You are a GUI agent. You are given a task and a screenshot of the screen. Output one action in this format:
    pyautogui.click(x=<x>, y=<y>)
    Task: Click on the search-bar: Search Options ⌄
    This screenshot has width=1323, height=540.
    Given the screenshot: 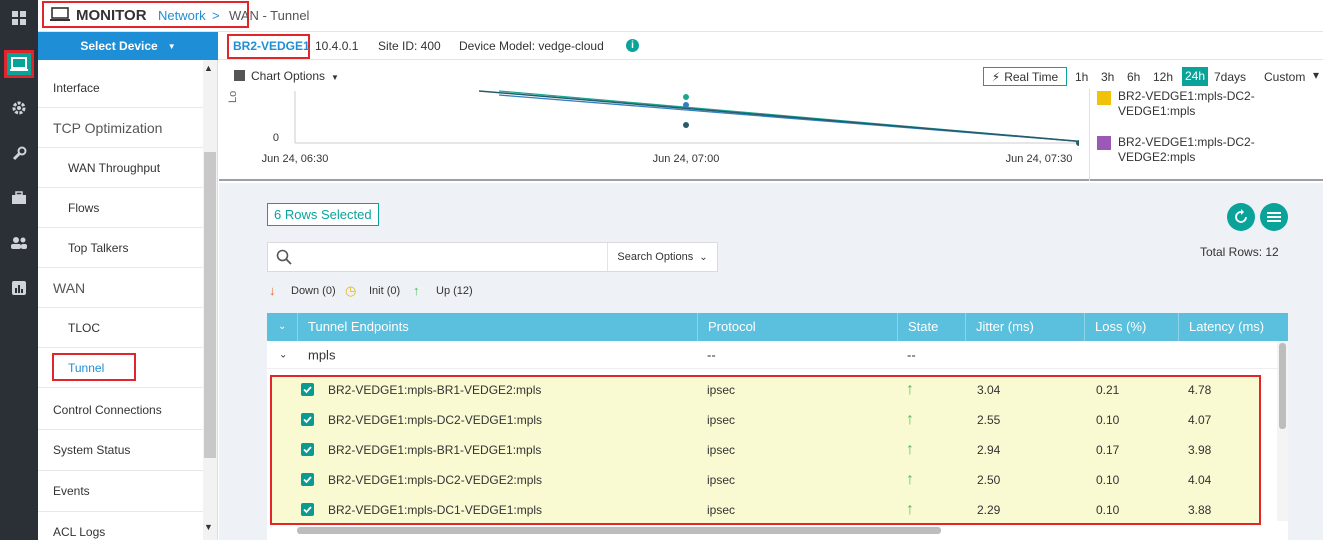 What is the action you would take?
    pyautogui.click(x=492, y=257)
    